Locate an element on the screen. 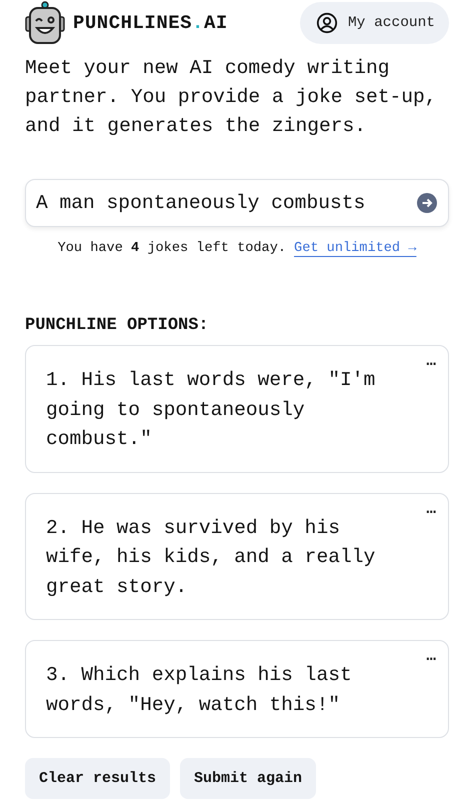  account-button: My account is located at coordinates (374, 23).